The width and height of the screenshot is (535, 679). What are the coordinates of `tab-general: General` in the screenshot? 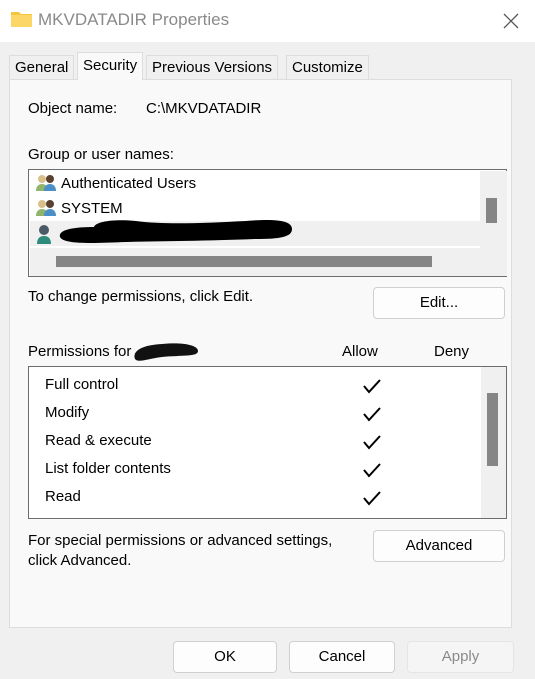 It's located at (42, 67).